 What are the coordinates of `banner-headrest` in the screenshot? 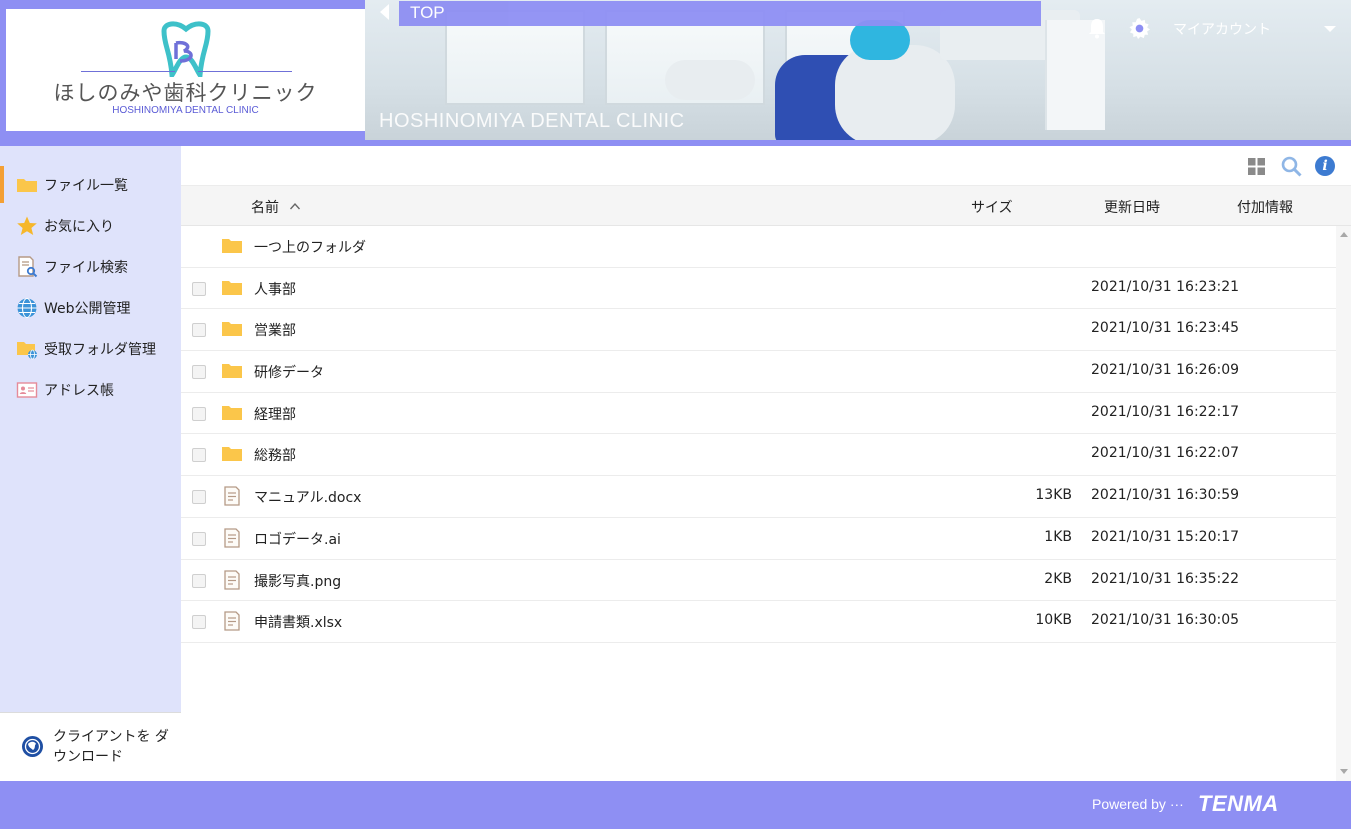 It's located at (880, 40).